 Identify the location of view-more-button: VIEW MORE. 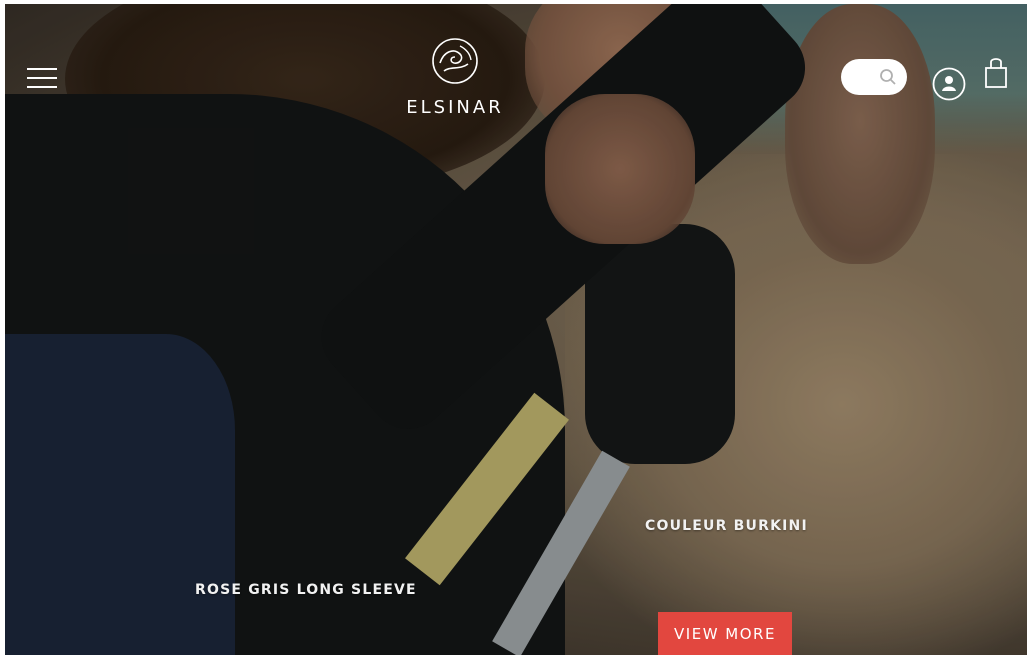
(725, 633).